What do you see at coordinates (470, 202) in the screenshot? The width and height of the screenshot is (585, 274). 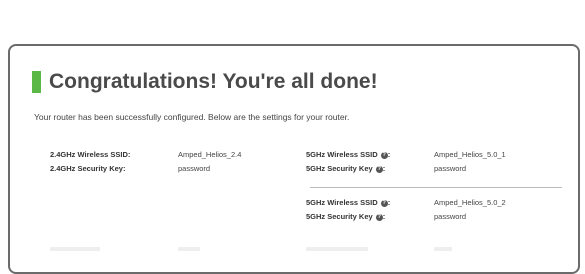 I see `ssid-5-2-value: Amped_Helios_5.0_2` at bounding box center [470, 202].